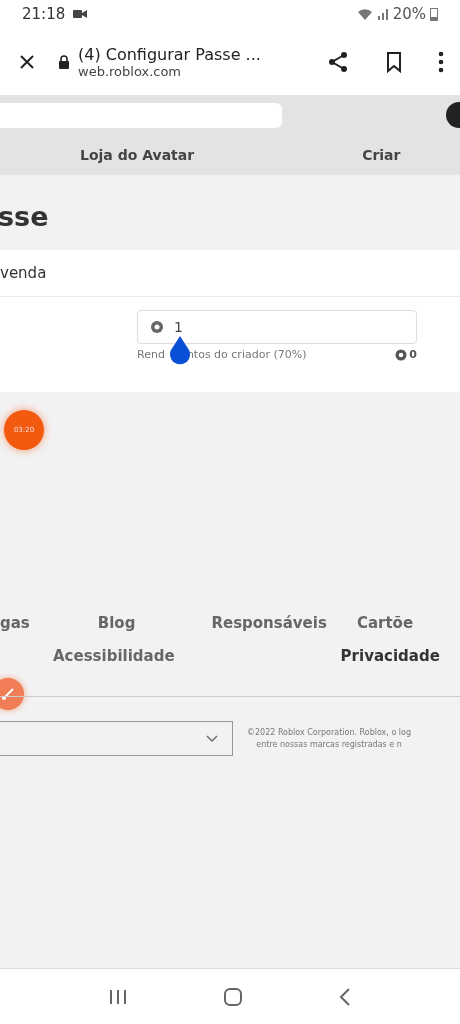 The image size is (460, 1024). What do you see at coordinates (64, 61) in the screenshot?
I see `lock-icon` at bounding box center [64, 61].